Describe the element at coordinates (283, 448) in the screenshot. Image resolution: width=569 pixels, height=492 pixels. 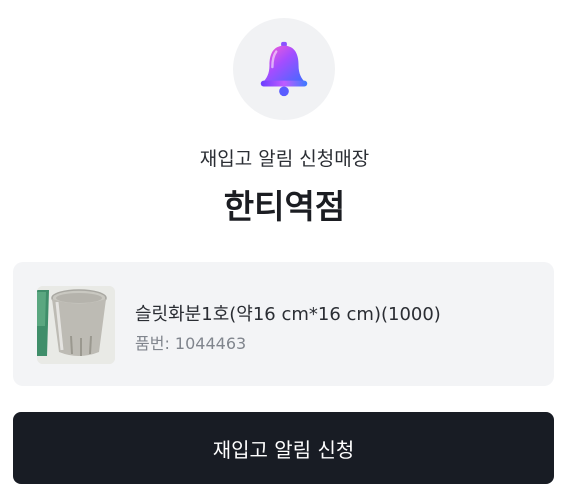
I see `restock-notify-button: 재입고 알림 신청` at that location.